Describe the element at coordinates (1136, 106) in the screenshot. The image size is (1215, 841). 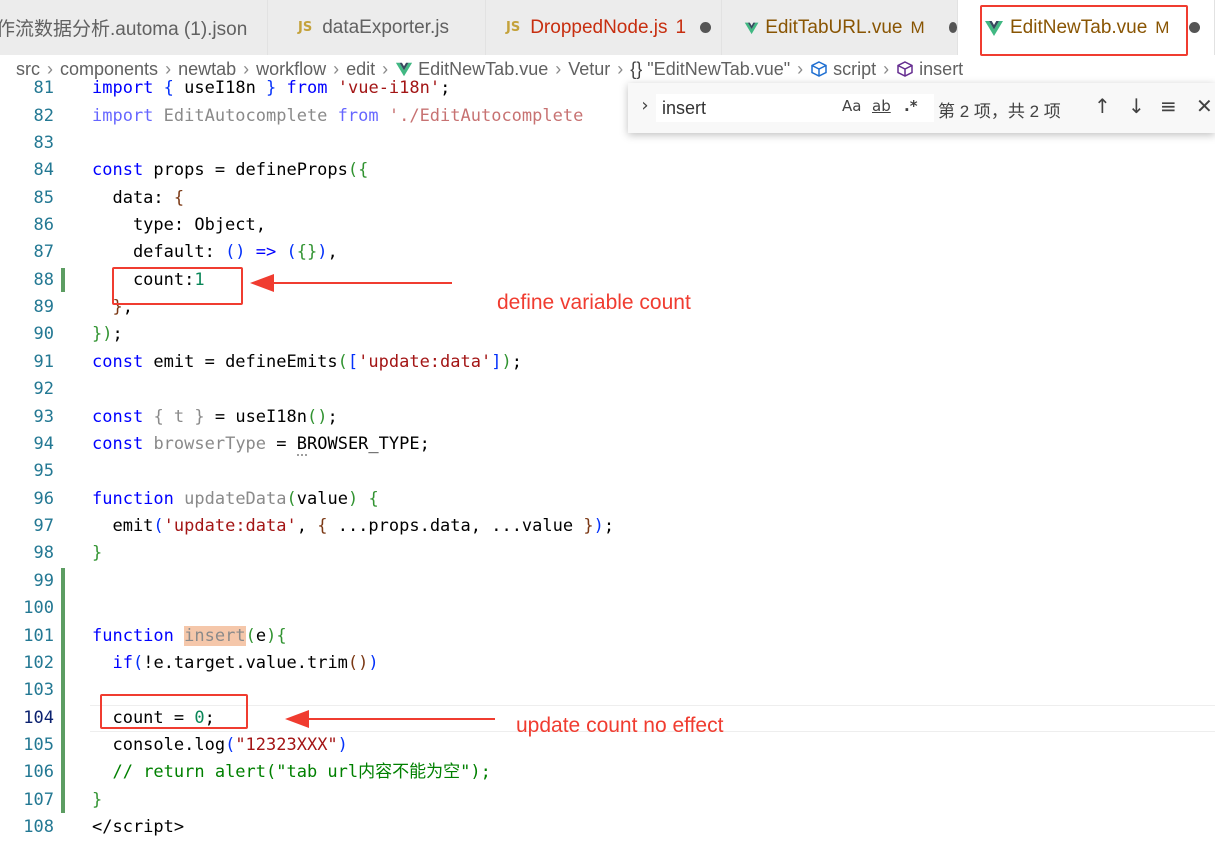
I see `arrow-down-icon: ↓` at that location.